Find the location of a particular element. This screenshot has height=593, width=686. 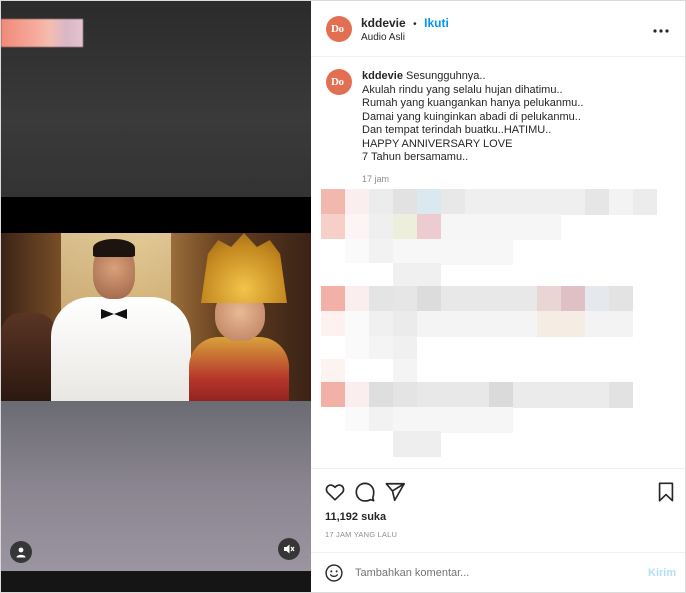

speaker-muted-icon is located at coordinates (289, 549).